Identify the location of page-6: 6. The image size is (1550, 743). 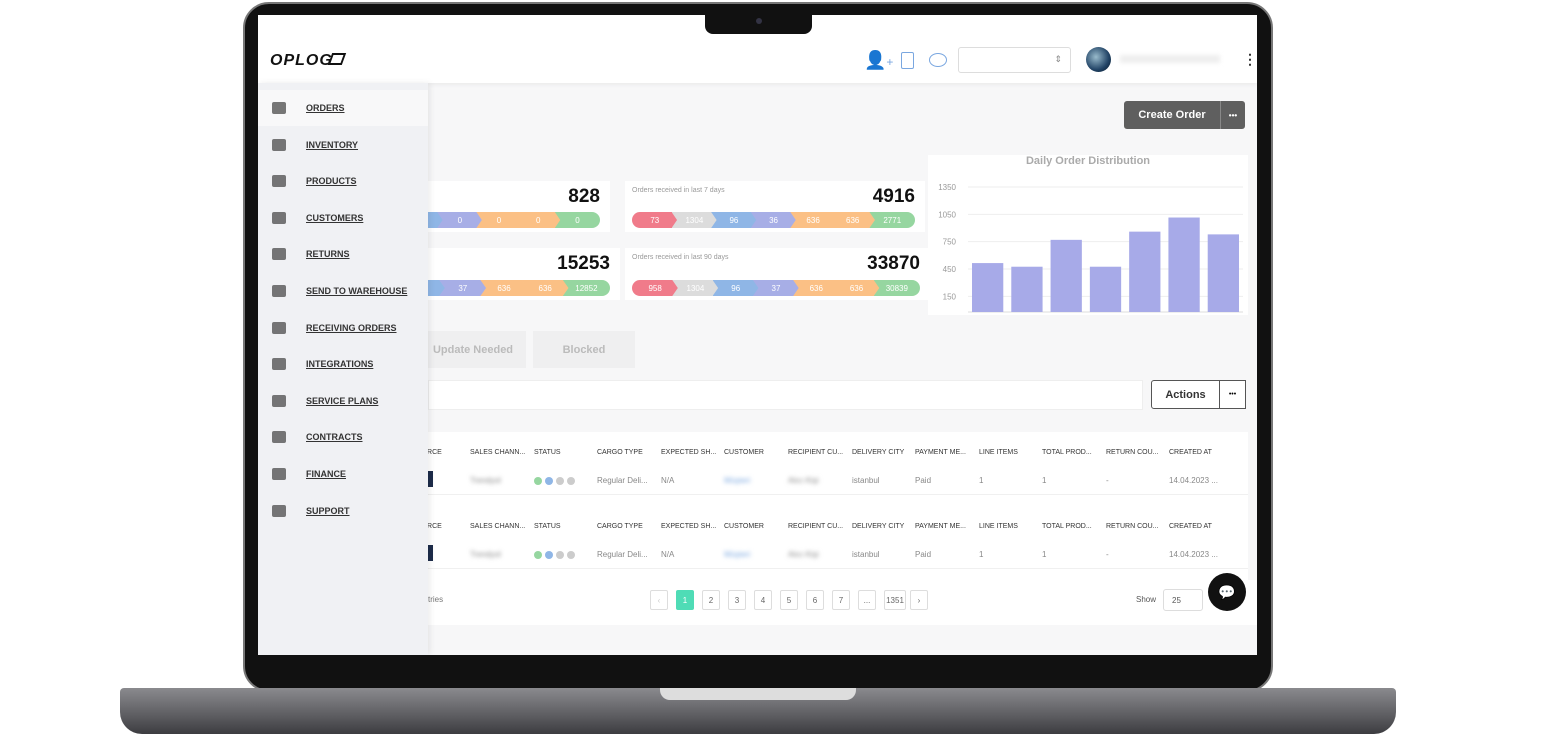
(815, 600).